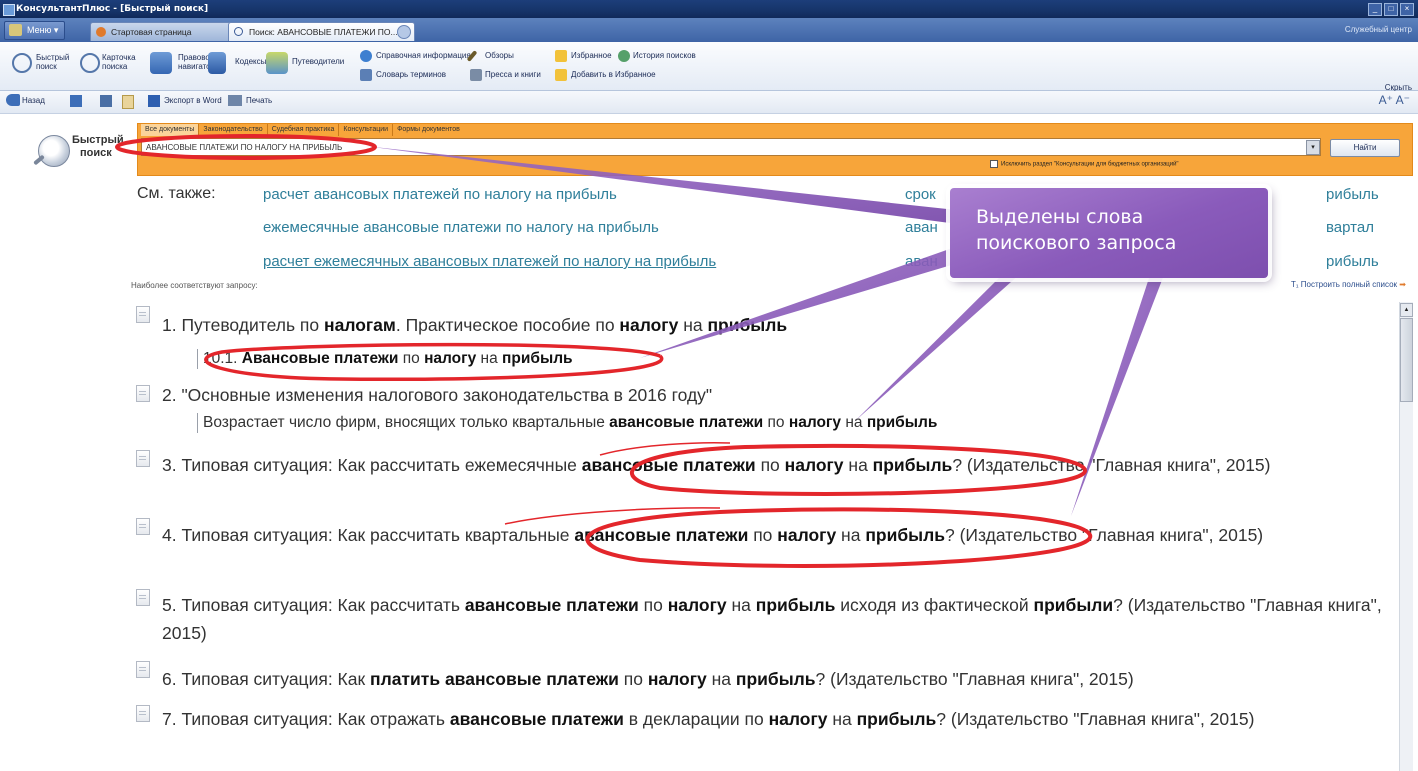 The width and height of the screenshot is (1418, 771). Describe the element at coordinates (1076, 230) in the screenshot. I see `callout-text: Выделены слова поискового запроса` at that location.